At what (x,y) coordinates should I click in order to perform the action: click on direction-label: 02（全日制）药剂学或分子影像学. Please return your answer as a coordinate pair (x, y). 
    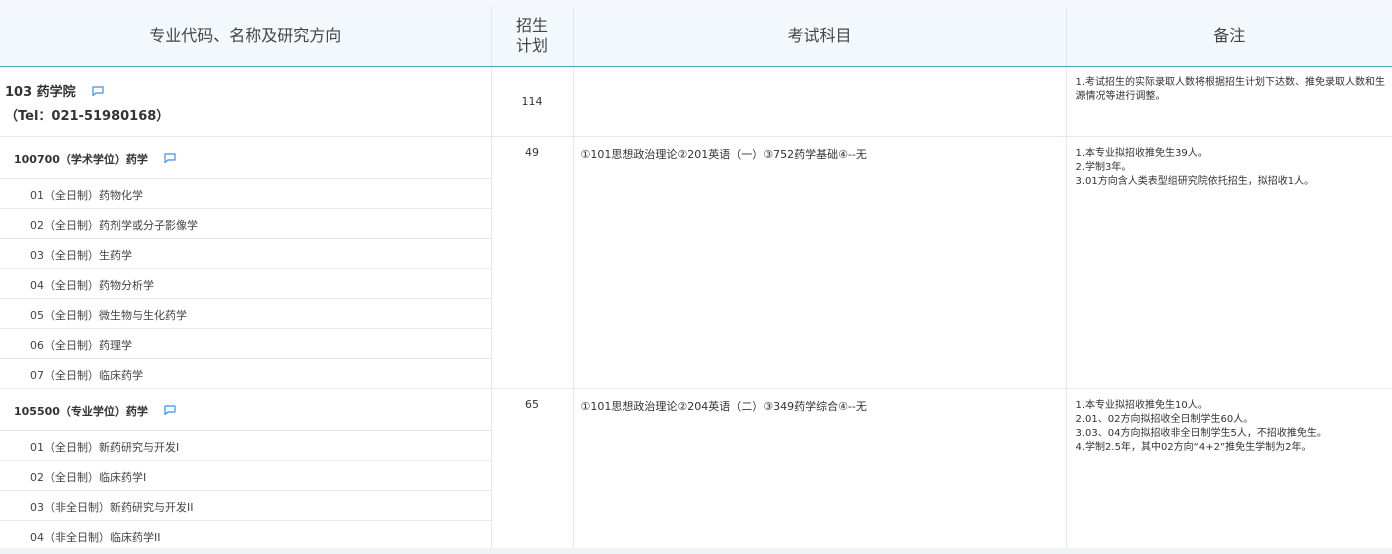
    Looking at the image, I should click on (114, 225).